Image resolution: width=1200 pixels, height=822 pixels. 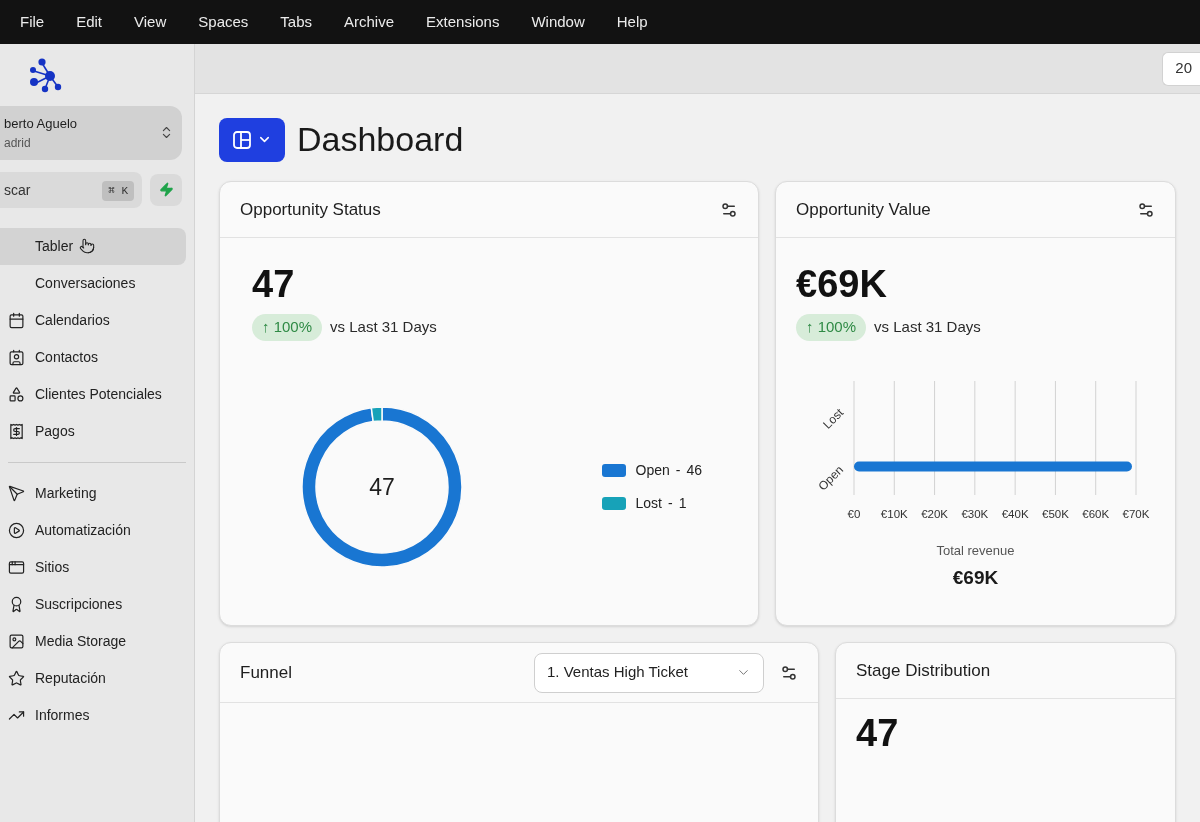 I want to click on sidebar-item: Clientes Potenciales, so click(x=93, y=394).